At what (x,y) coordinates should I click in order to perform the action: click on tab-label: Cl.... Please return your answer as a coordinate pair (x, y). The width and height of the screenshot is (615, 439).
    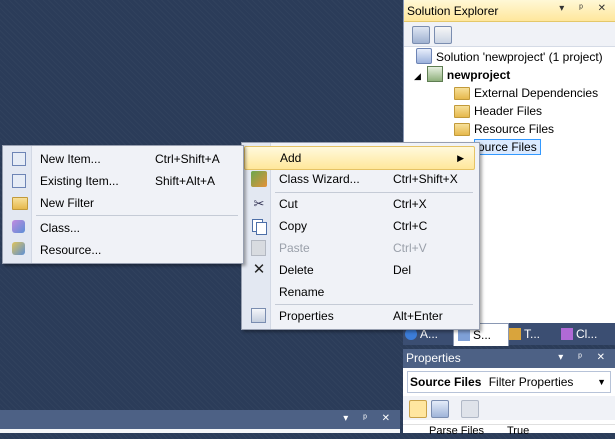
    Looking at the image, I should click on (587, 334).